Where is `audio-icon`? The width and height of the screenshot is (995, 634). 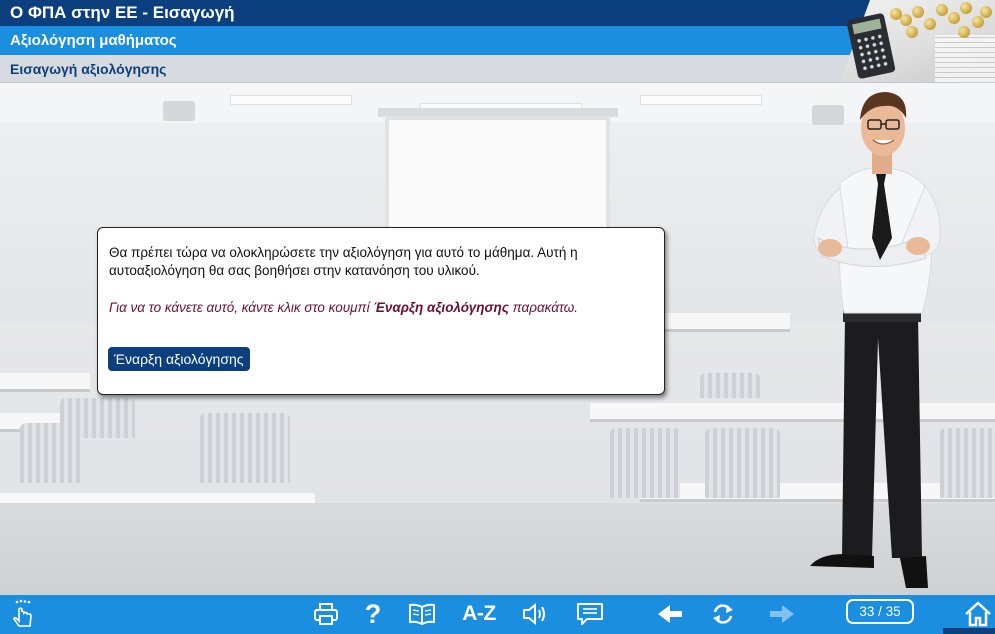 audio-icon is located at coordinates (535, 614).